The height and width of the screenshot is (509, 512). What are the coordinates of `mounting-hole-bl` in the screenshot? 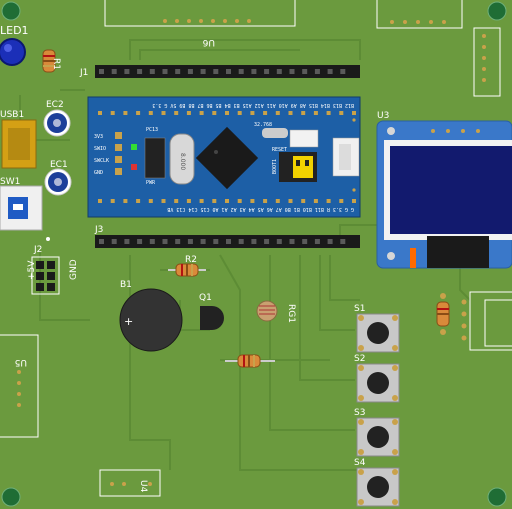 It's located at (11, 497).